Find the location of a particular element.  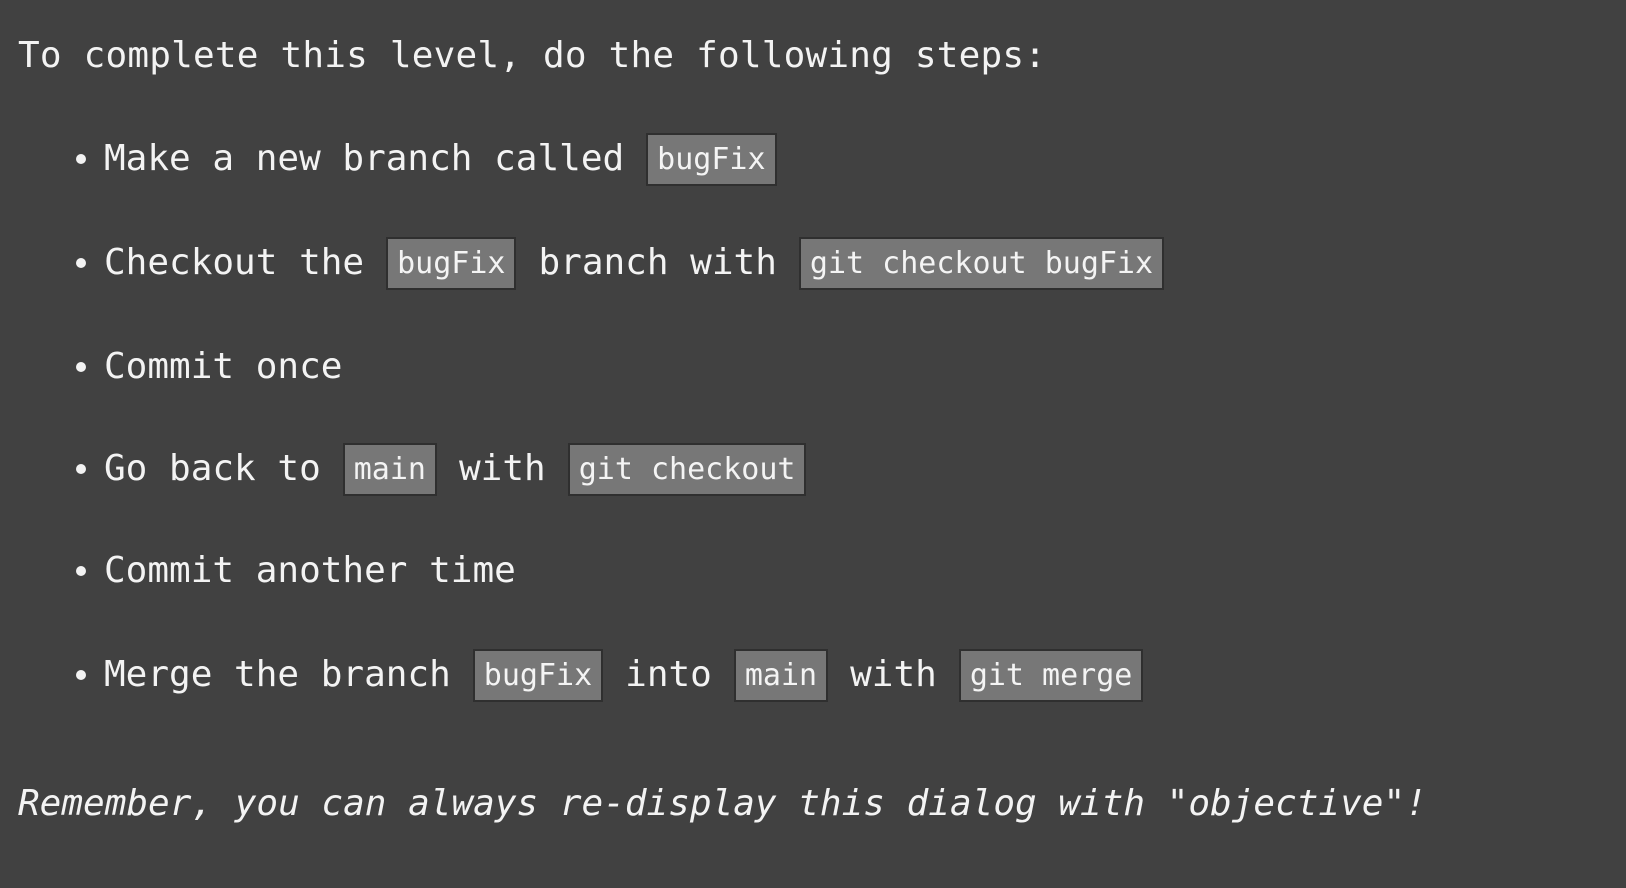

step-text: Commit another time is located at coordinates (310, 570).